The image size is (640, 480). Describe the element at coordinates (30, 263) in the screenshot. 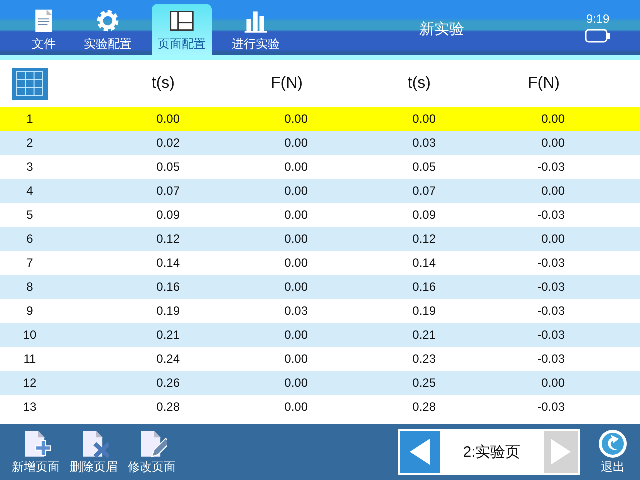

I see `row-number: 7` at that location.